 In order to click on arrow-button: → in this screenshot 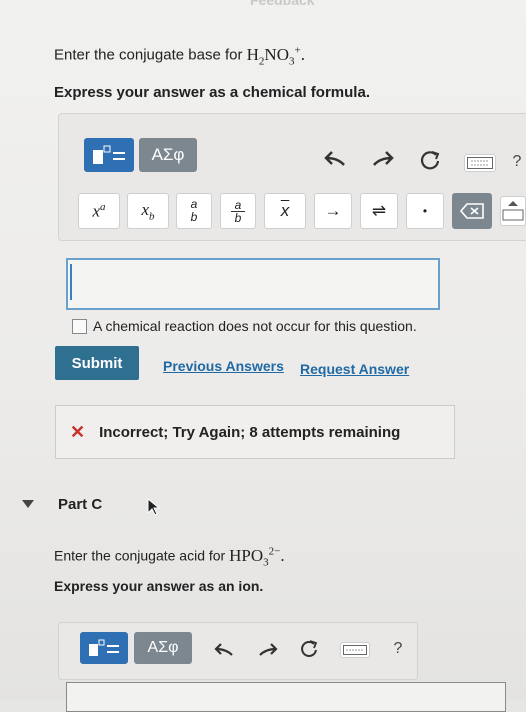, I will do `click(333, 211)`.